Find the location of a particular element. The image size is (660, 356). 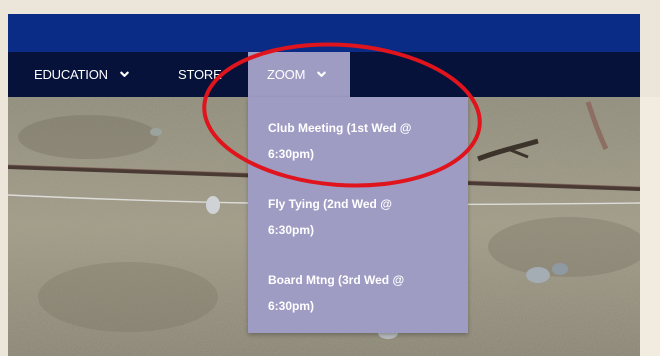

nav-item-education: EDUCATION is located at coordinates (81, 74).